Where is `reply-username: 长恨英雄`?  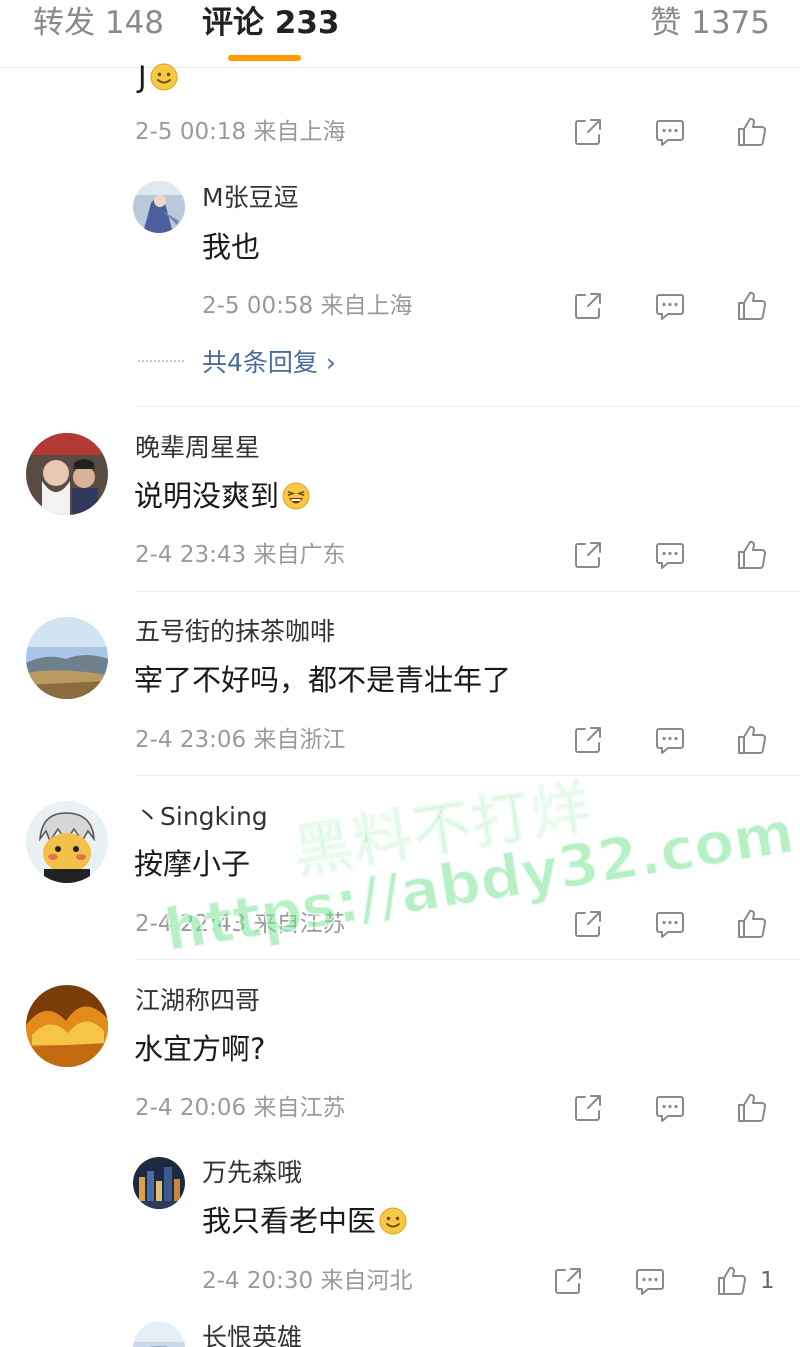 reply-username: 长恨英雄 is located at coordinates (252, 1334).